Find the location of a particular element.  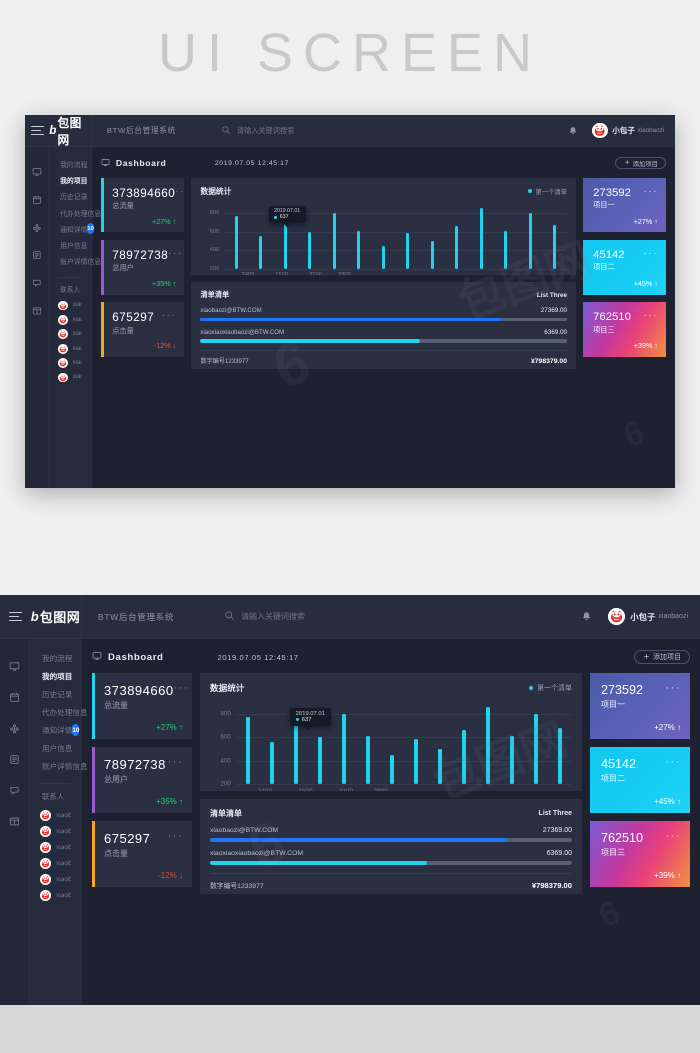

stat-card: 675297 ··· 点击量 -12% ↓ is located at coordinates (142, 854).